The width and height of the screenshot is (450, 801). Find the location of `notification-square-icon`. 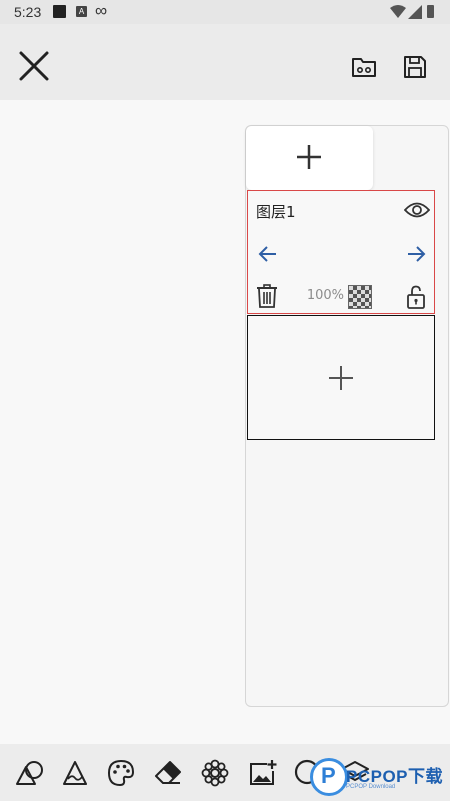

notification-square-icon is located at coordinates (59, 11).